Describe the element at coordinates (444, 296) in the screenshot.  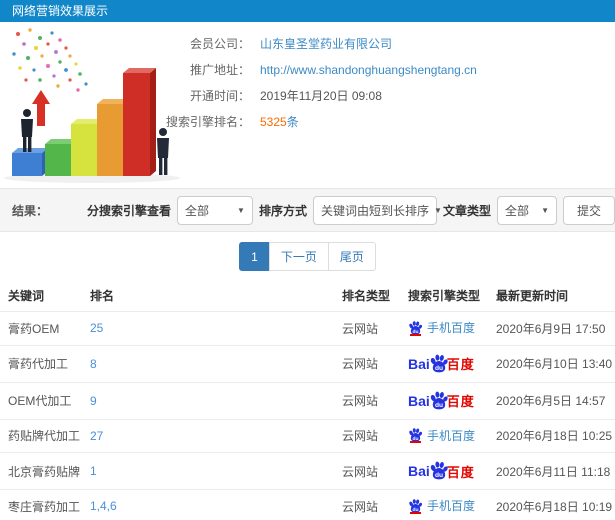
I see `header-engine-type: 搜索引擎类型` at that location.